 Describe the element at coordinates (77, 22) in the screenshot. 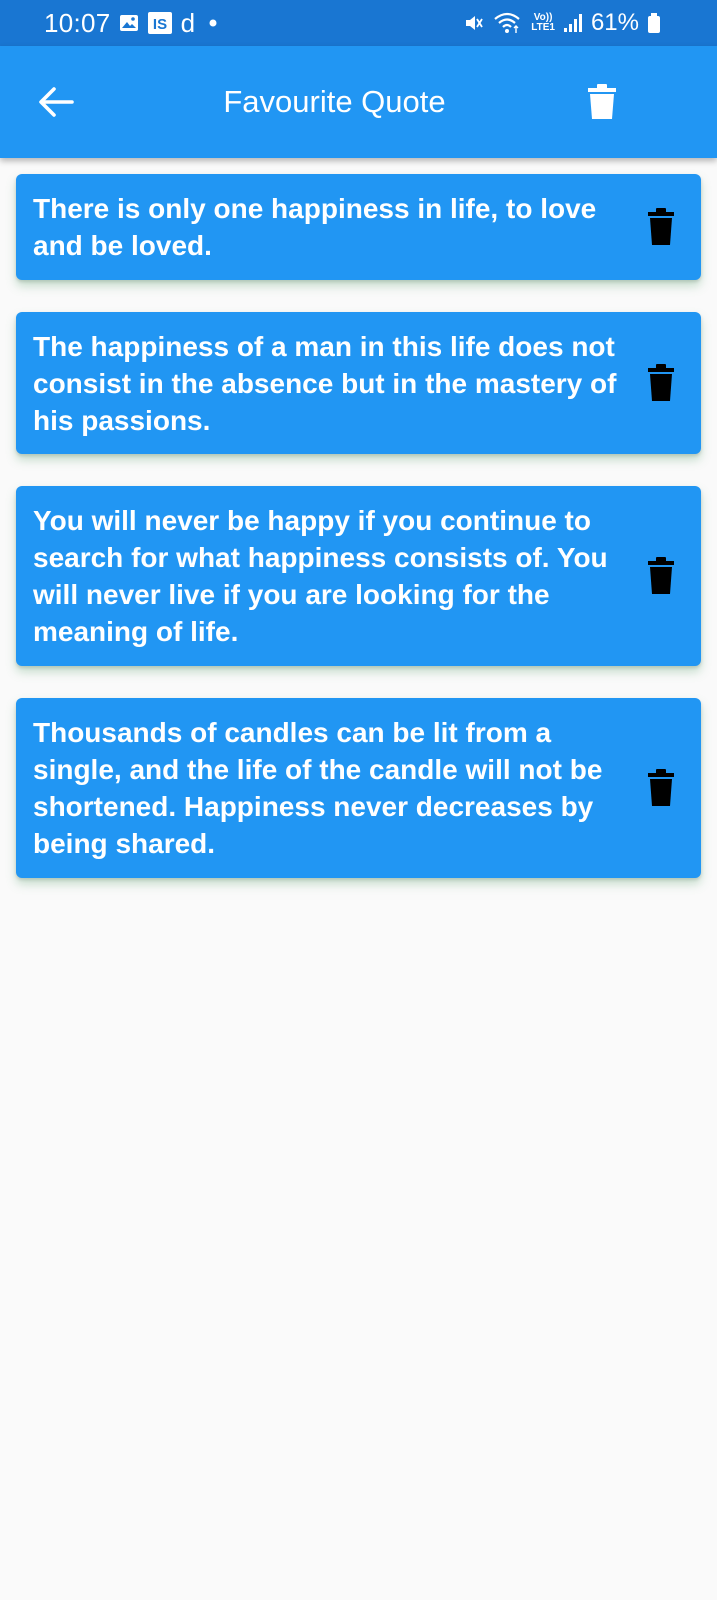

I see `status-time: 10:07` at that location.